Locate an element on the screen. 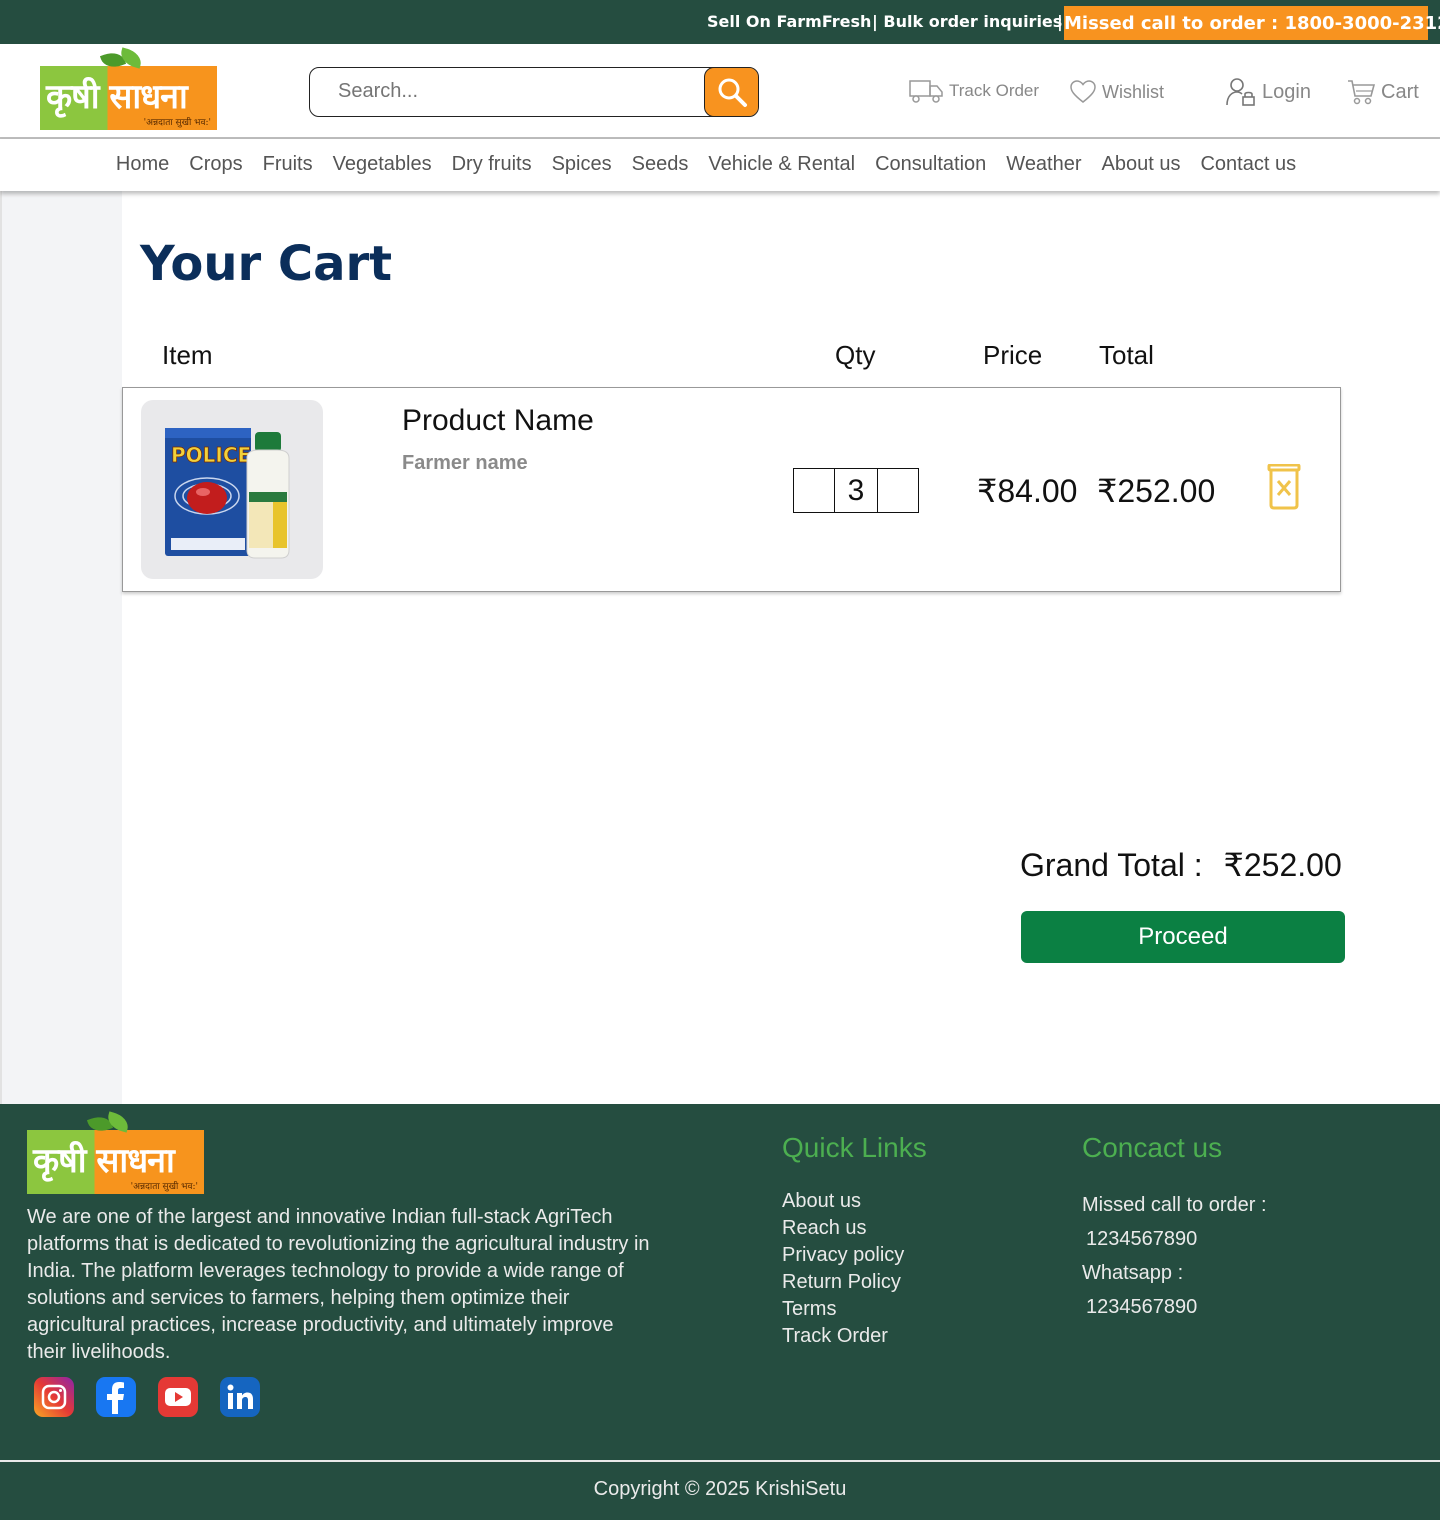 Image resolution: width=1440 pixels, height=1520 pixels. product-image: POLICE is located at coordinates (232, 489).